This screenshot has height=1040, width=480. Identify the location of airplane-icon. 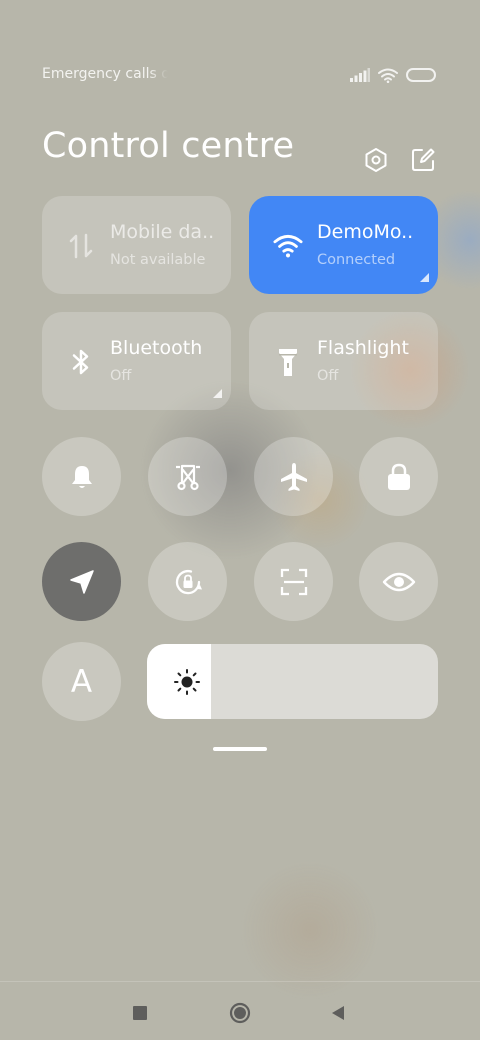
(293, 476).